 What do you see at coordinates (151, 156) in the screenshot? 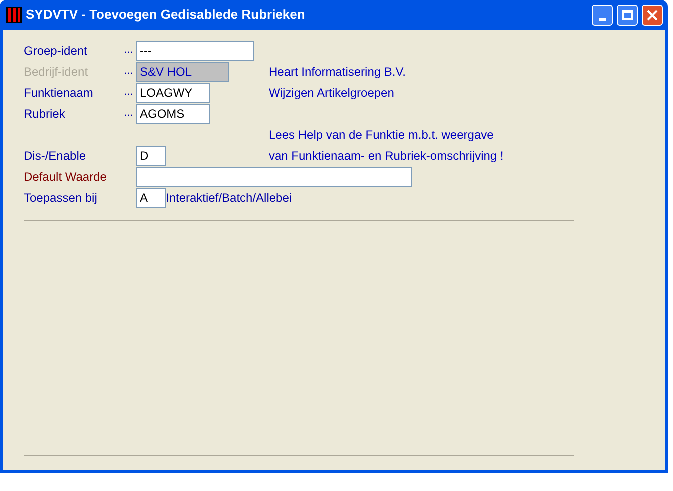
I see `input-field: D` at bounding box center [151, 156].